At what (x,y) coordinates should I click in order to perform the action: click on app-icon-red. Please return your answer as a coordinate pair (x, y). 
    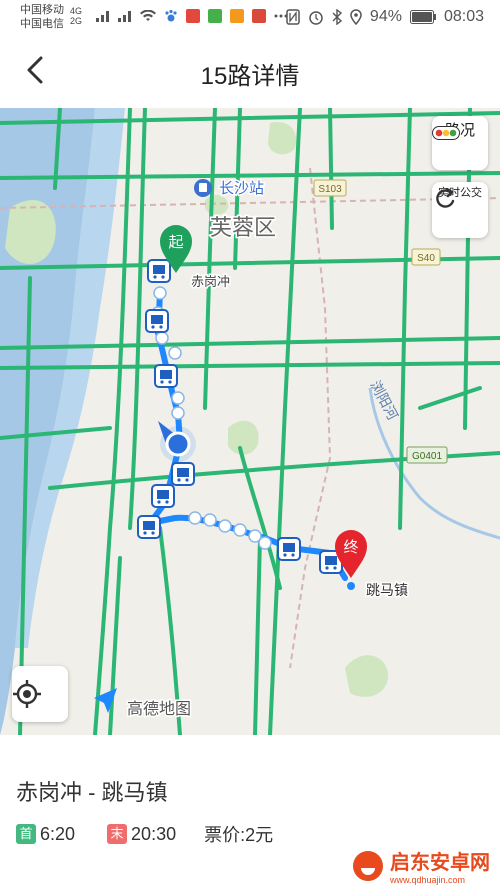
    Looking at the image, I should click on (193, 16).